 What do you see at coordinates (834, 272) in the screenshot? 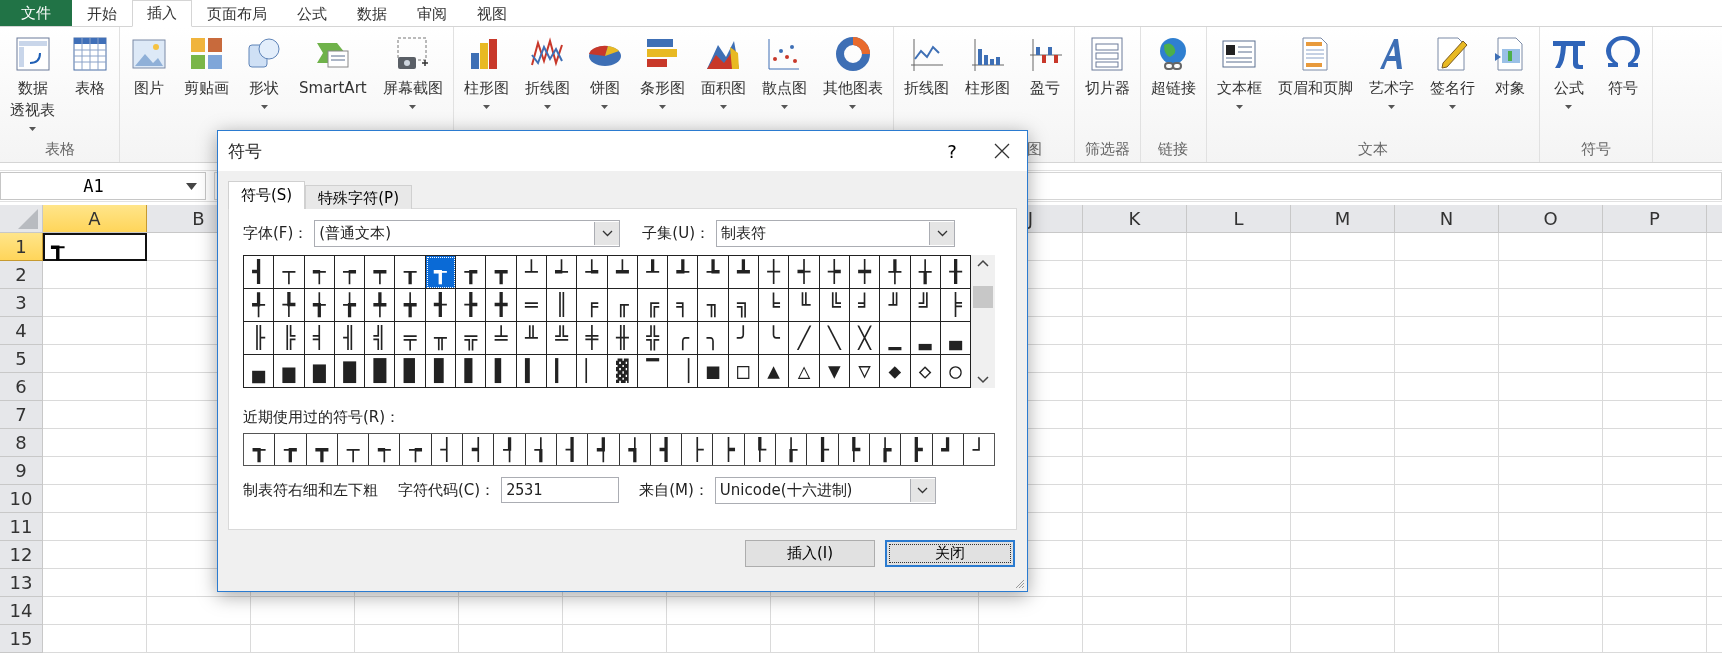
I see `symbol-cell: ┾` at bounding box center [834, 272].